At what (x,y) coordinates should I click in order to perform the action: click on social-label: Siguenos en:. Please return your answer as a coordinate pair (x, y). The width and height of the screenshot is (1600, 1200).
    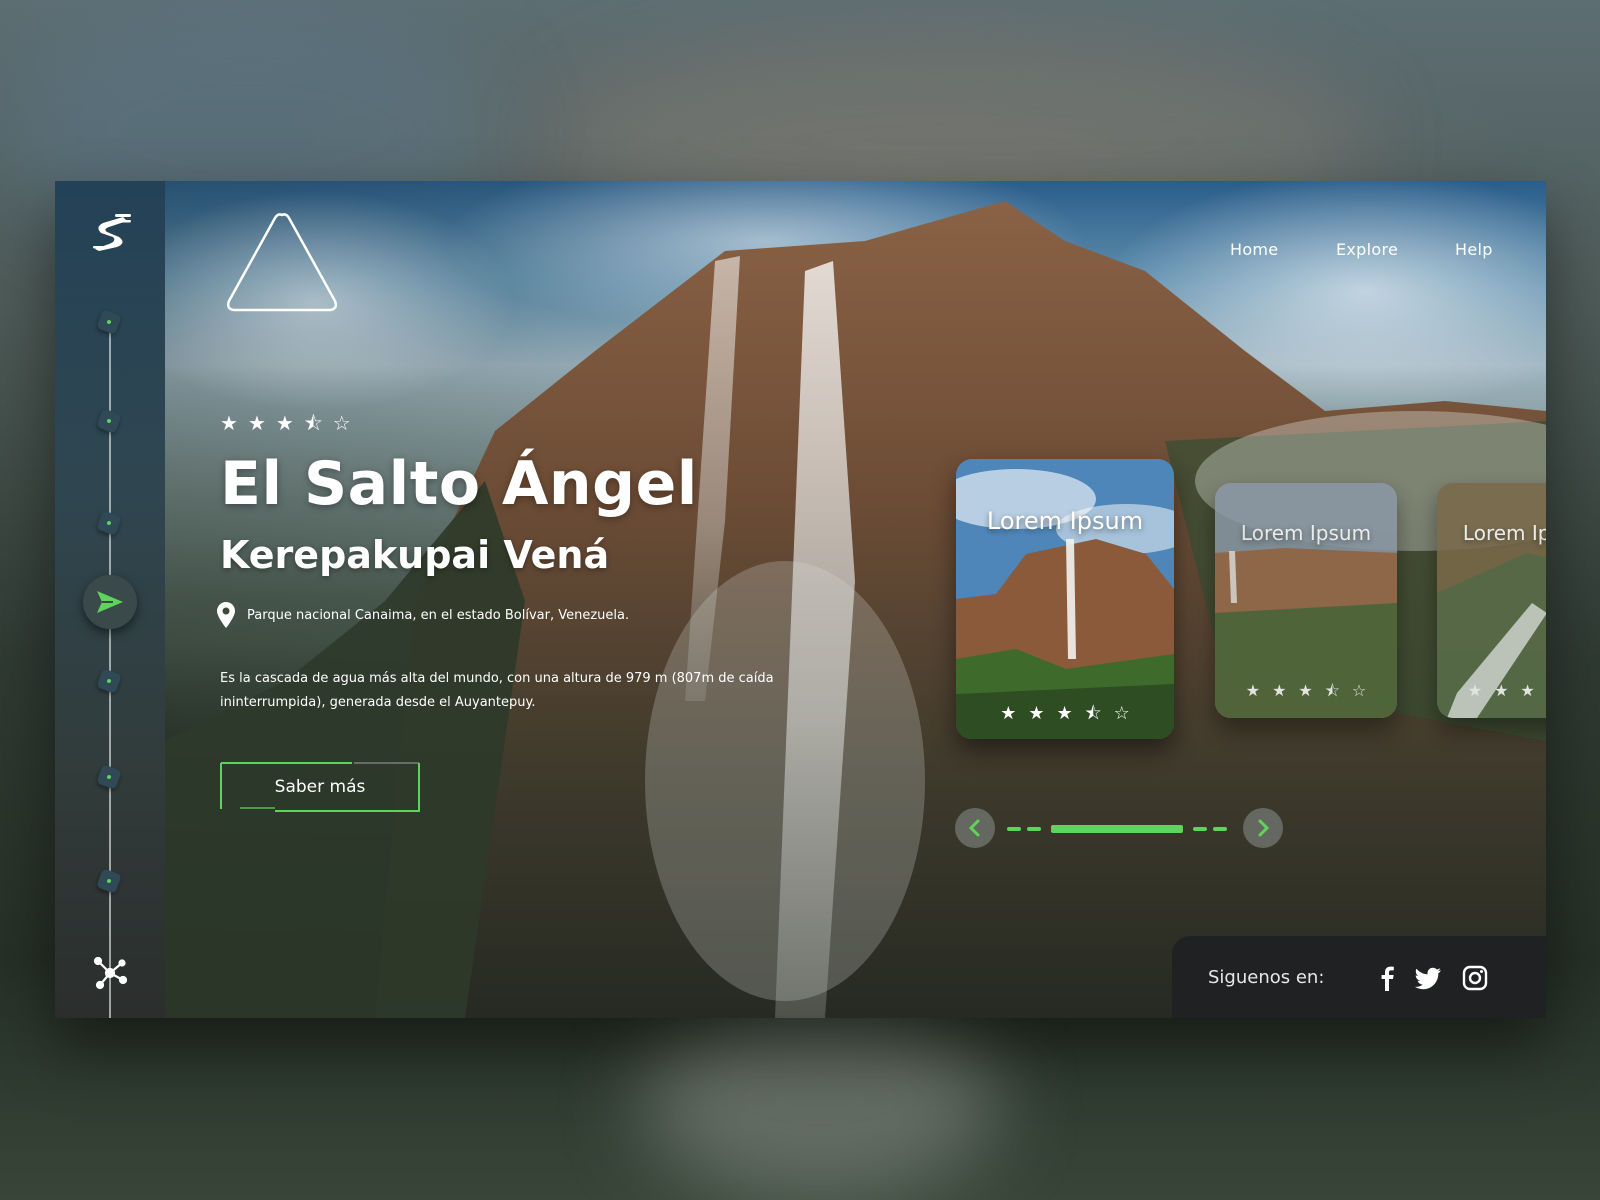
    Looking at the image, I should click on (1266, 977).